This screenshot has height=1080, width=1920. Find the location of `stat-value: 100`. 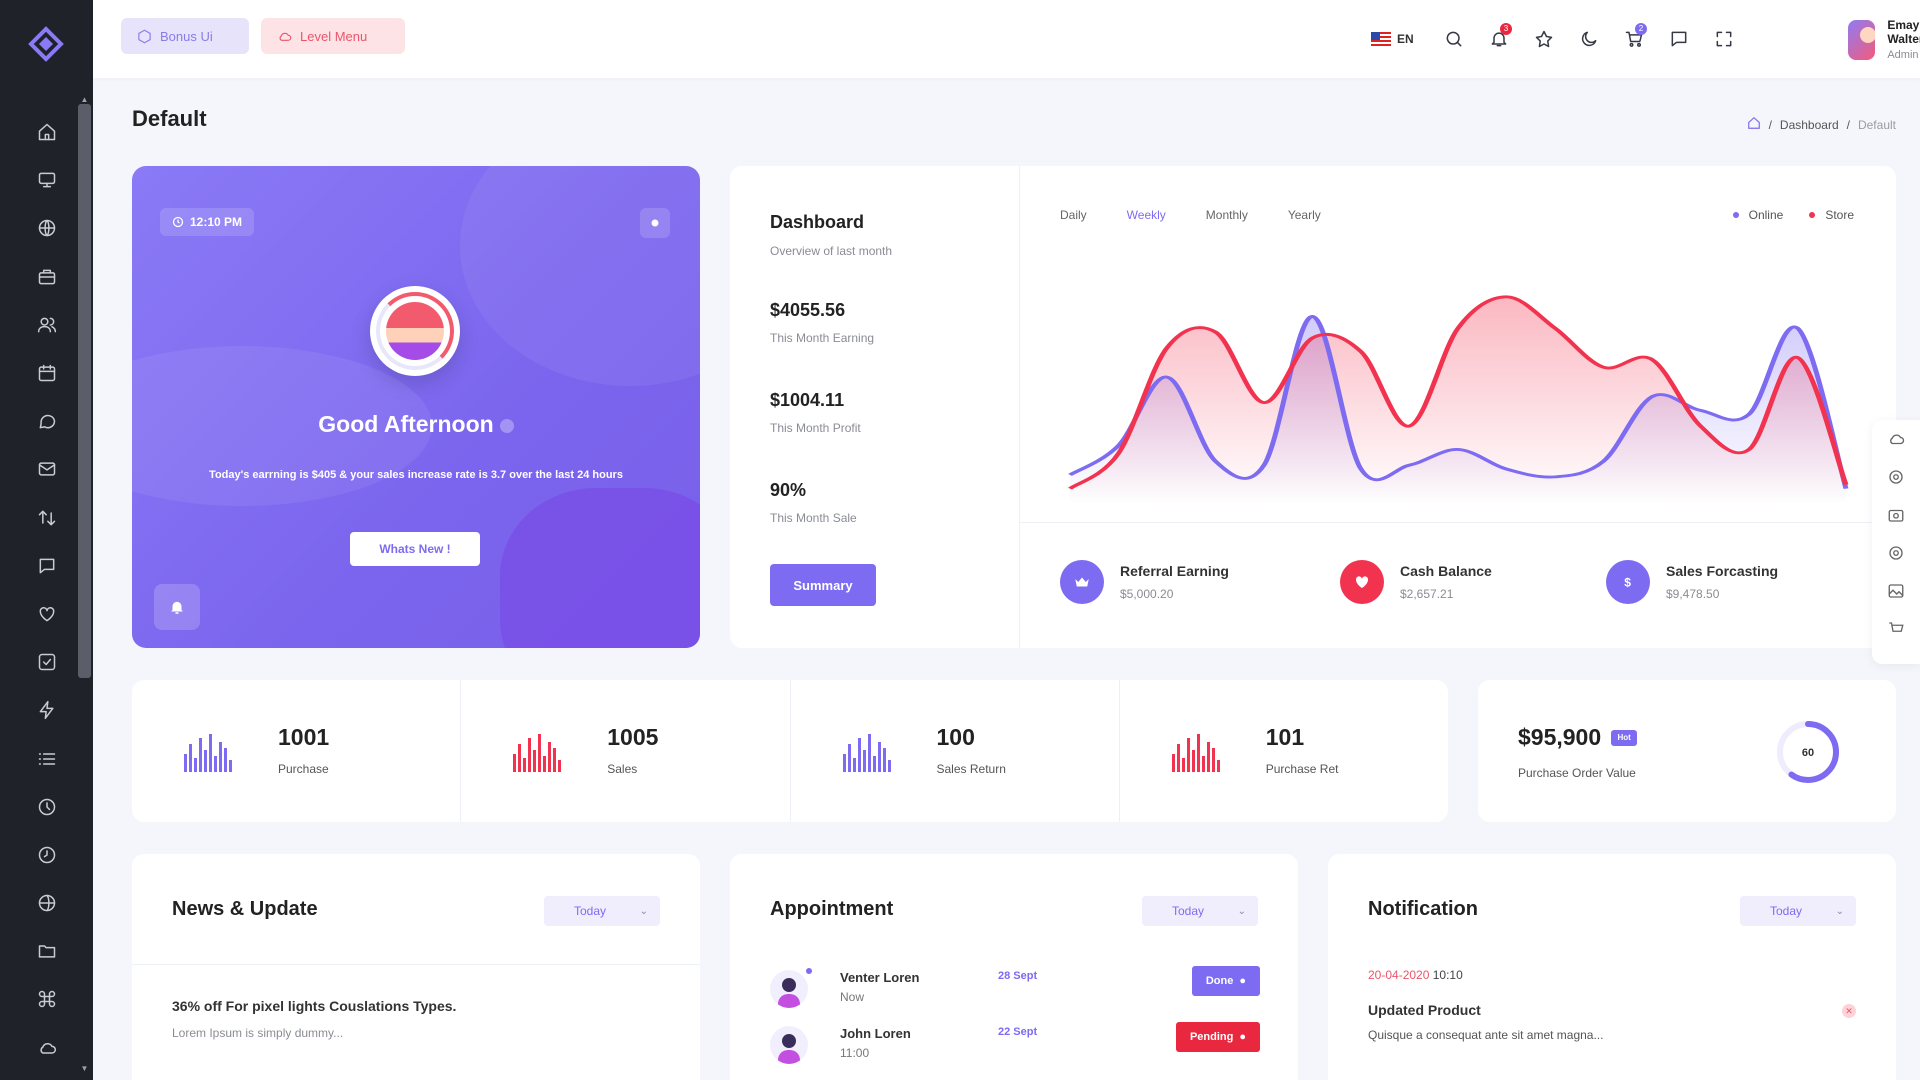

stat-value: 100 is located at coordinates (955, 737).